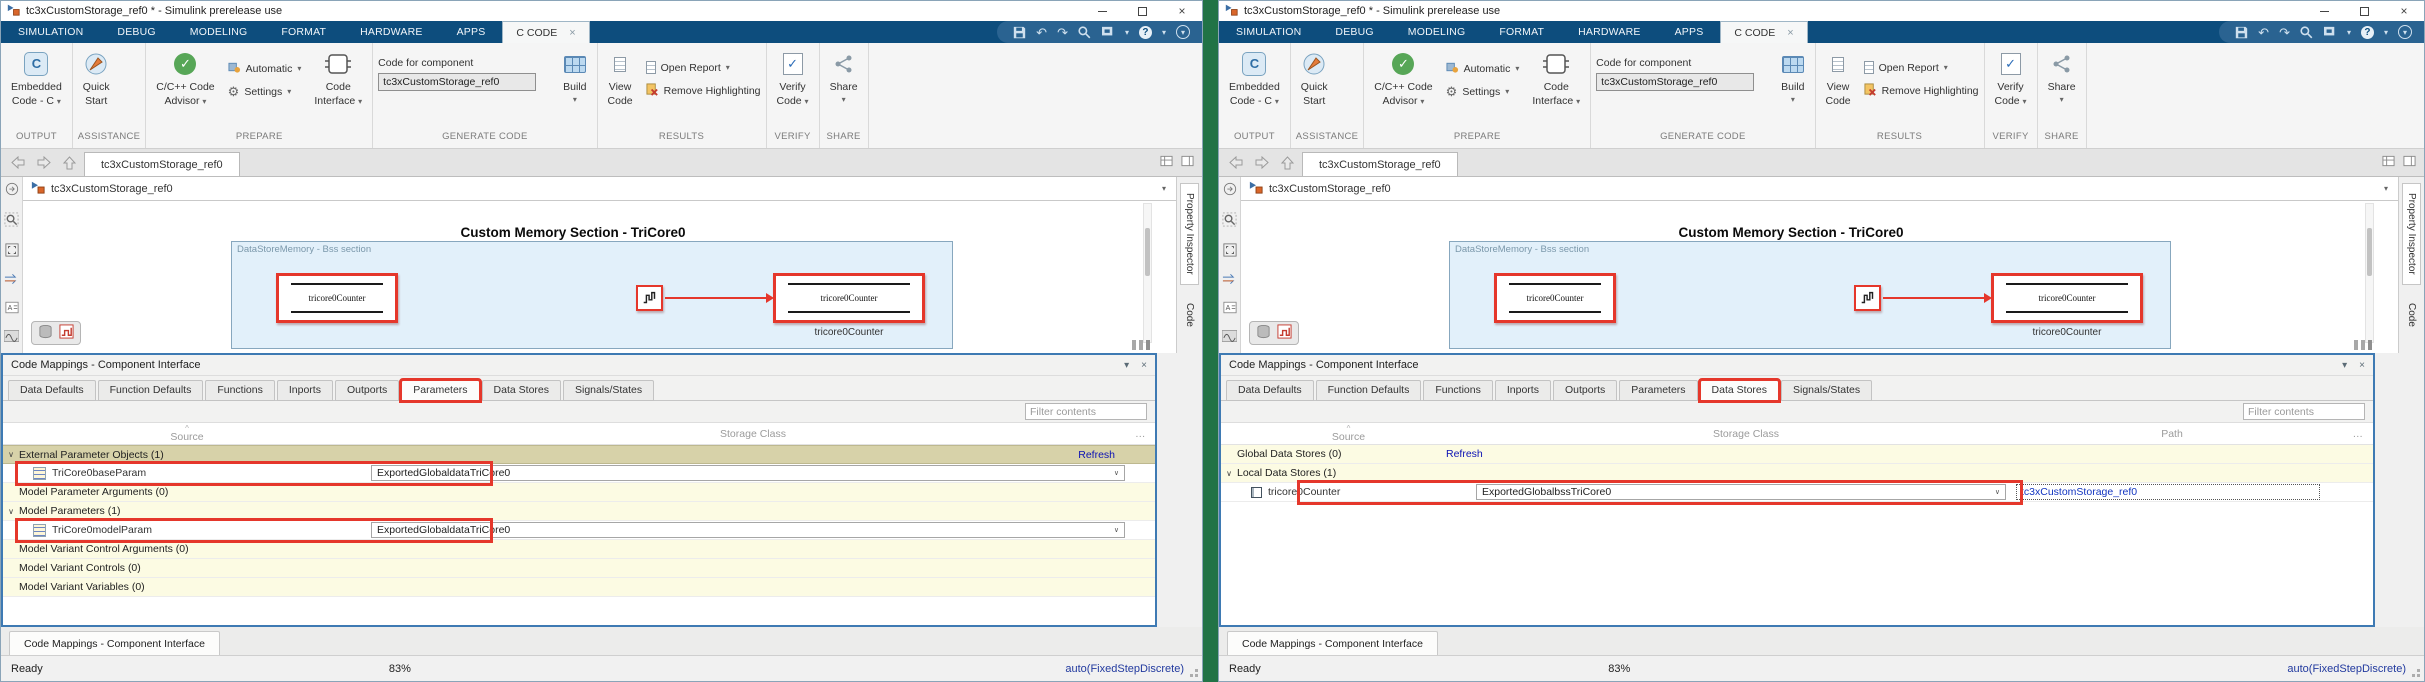 This screenshot has height=682, width=2425. I want to click on data-store-badge-icon, so click(45, 333).